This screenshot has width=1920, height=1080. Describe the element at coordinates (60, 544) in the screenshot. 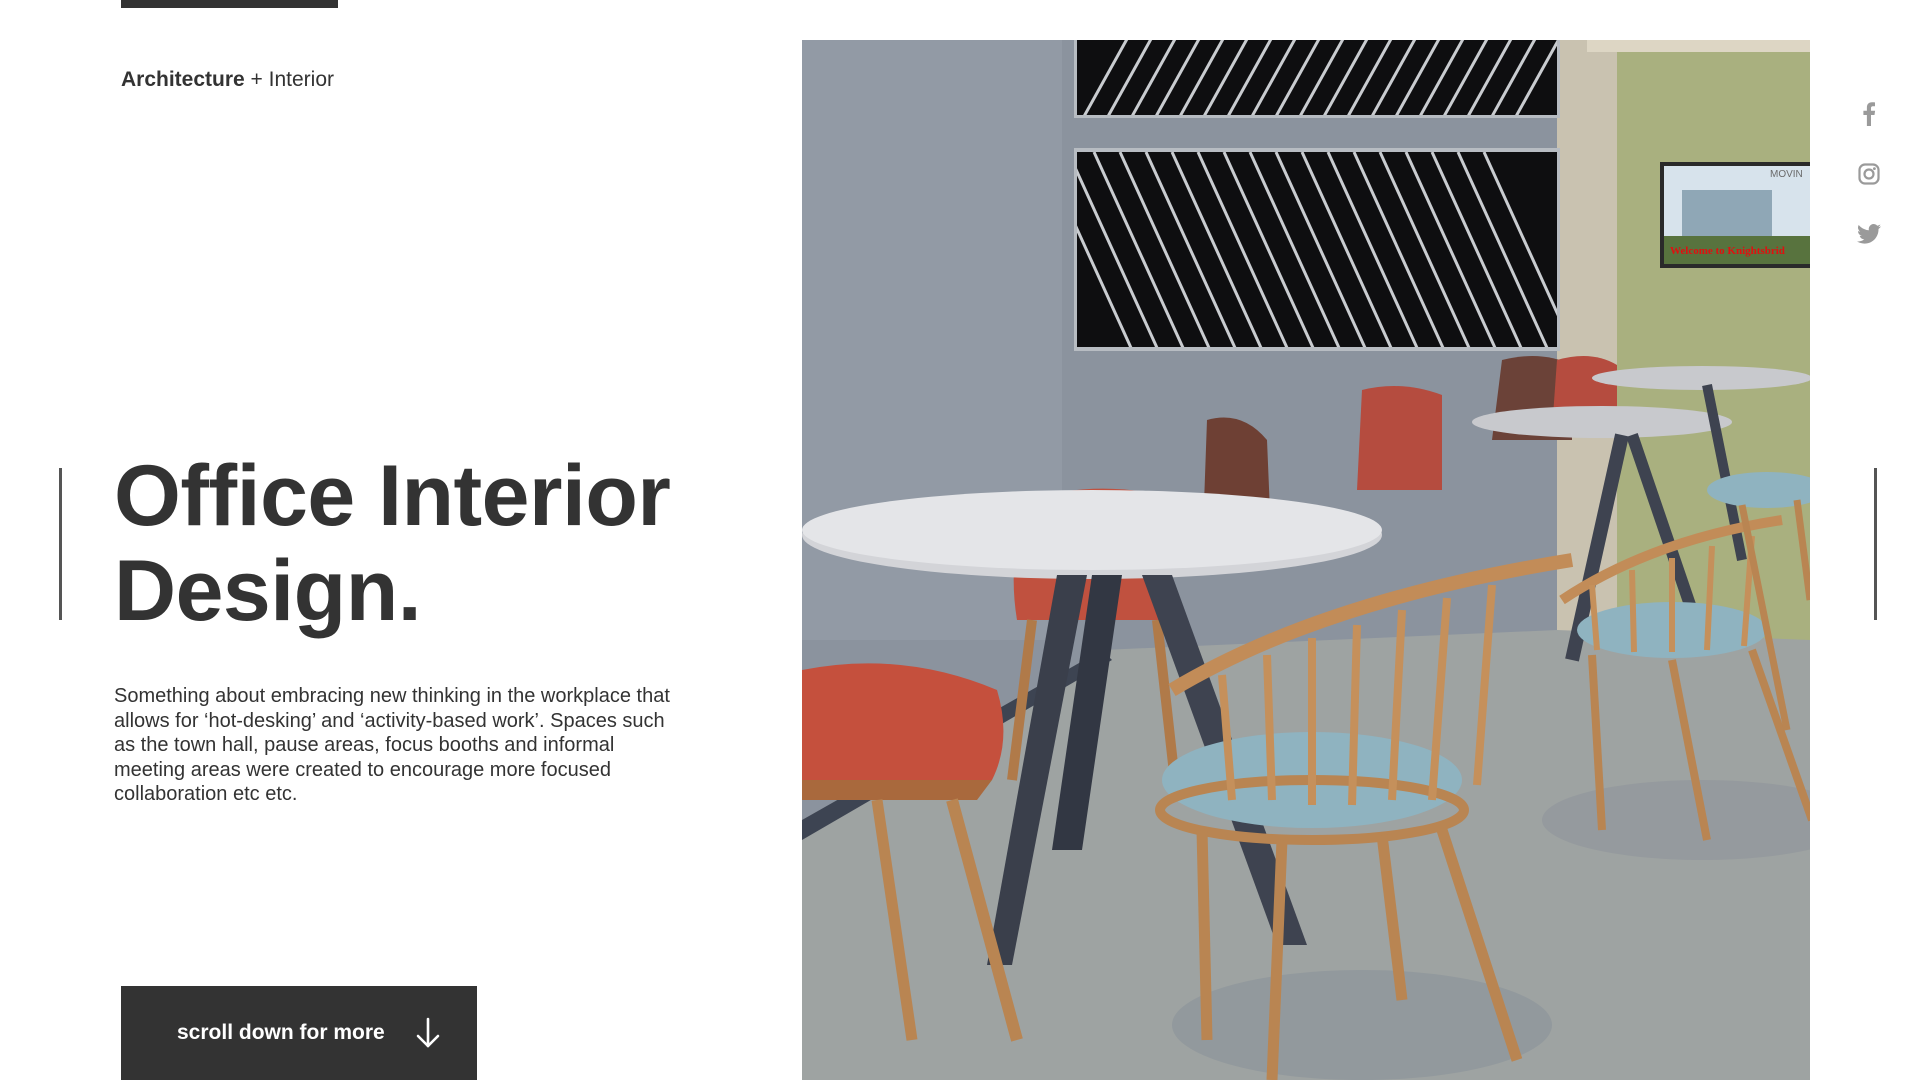

I see `left-accent-line` at that location.